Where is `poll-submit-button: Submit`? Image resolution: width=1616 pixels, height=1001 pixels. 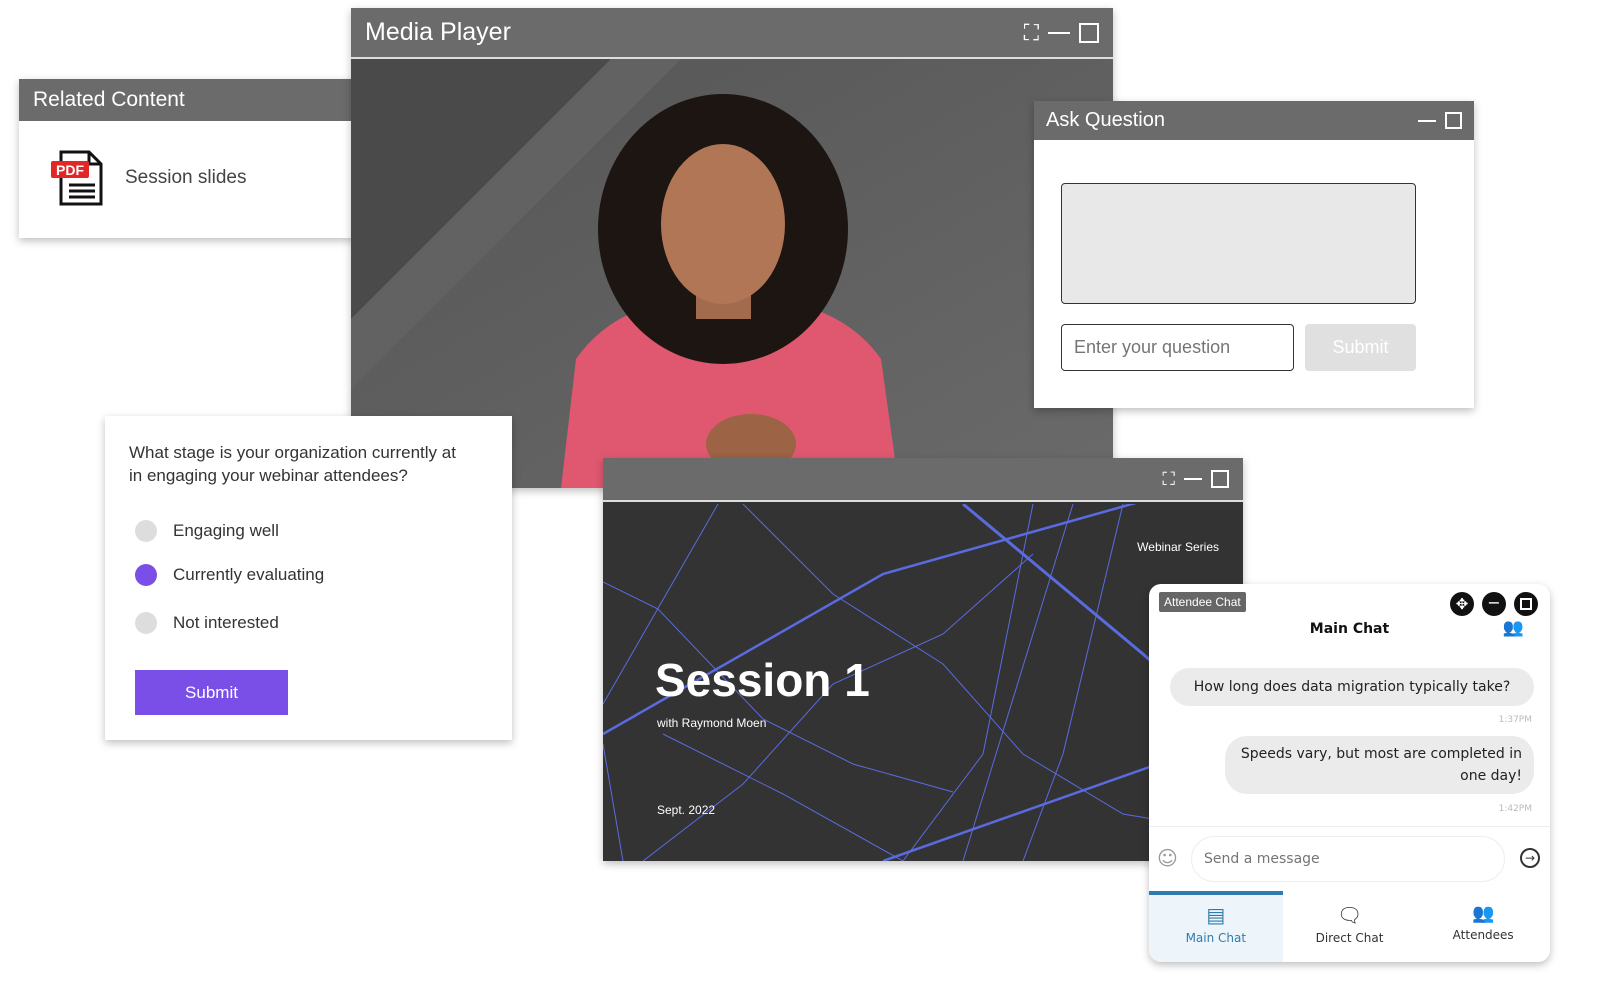
poll-submit-button: Submit is located at coordinates (211, 692).